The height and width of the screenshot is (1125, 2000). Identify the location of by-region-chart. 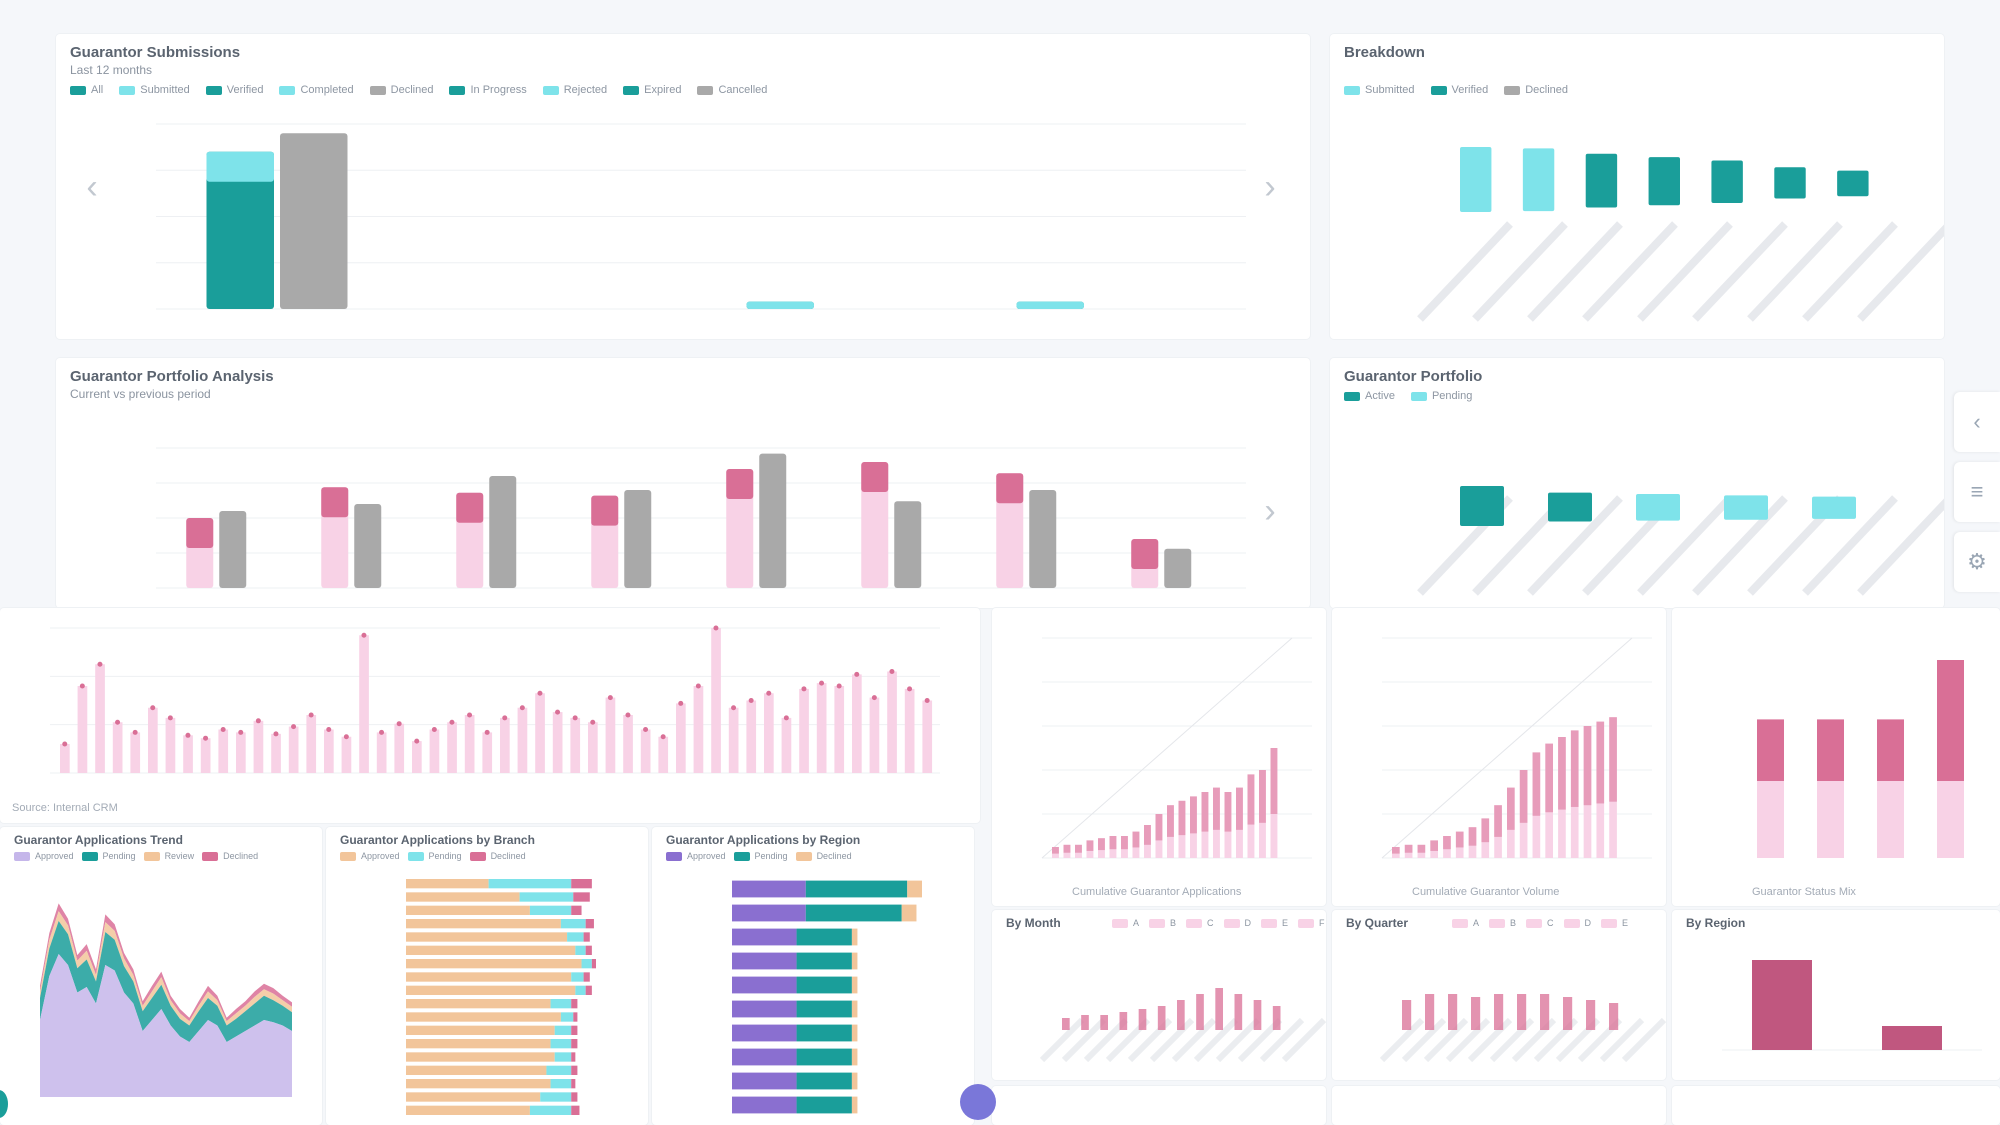
(1852, 1005).